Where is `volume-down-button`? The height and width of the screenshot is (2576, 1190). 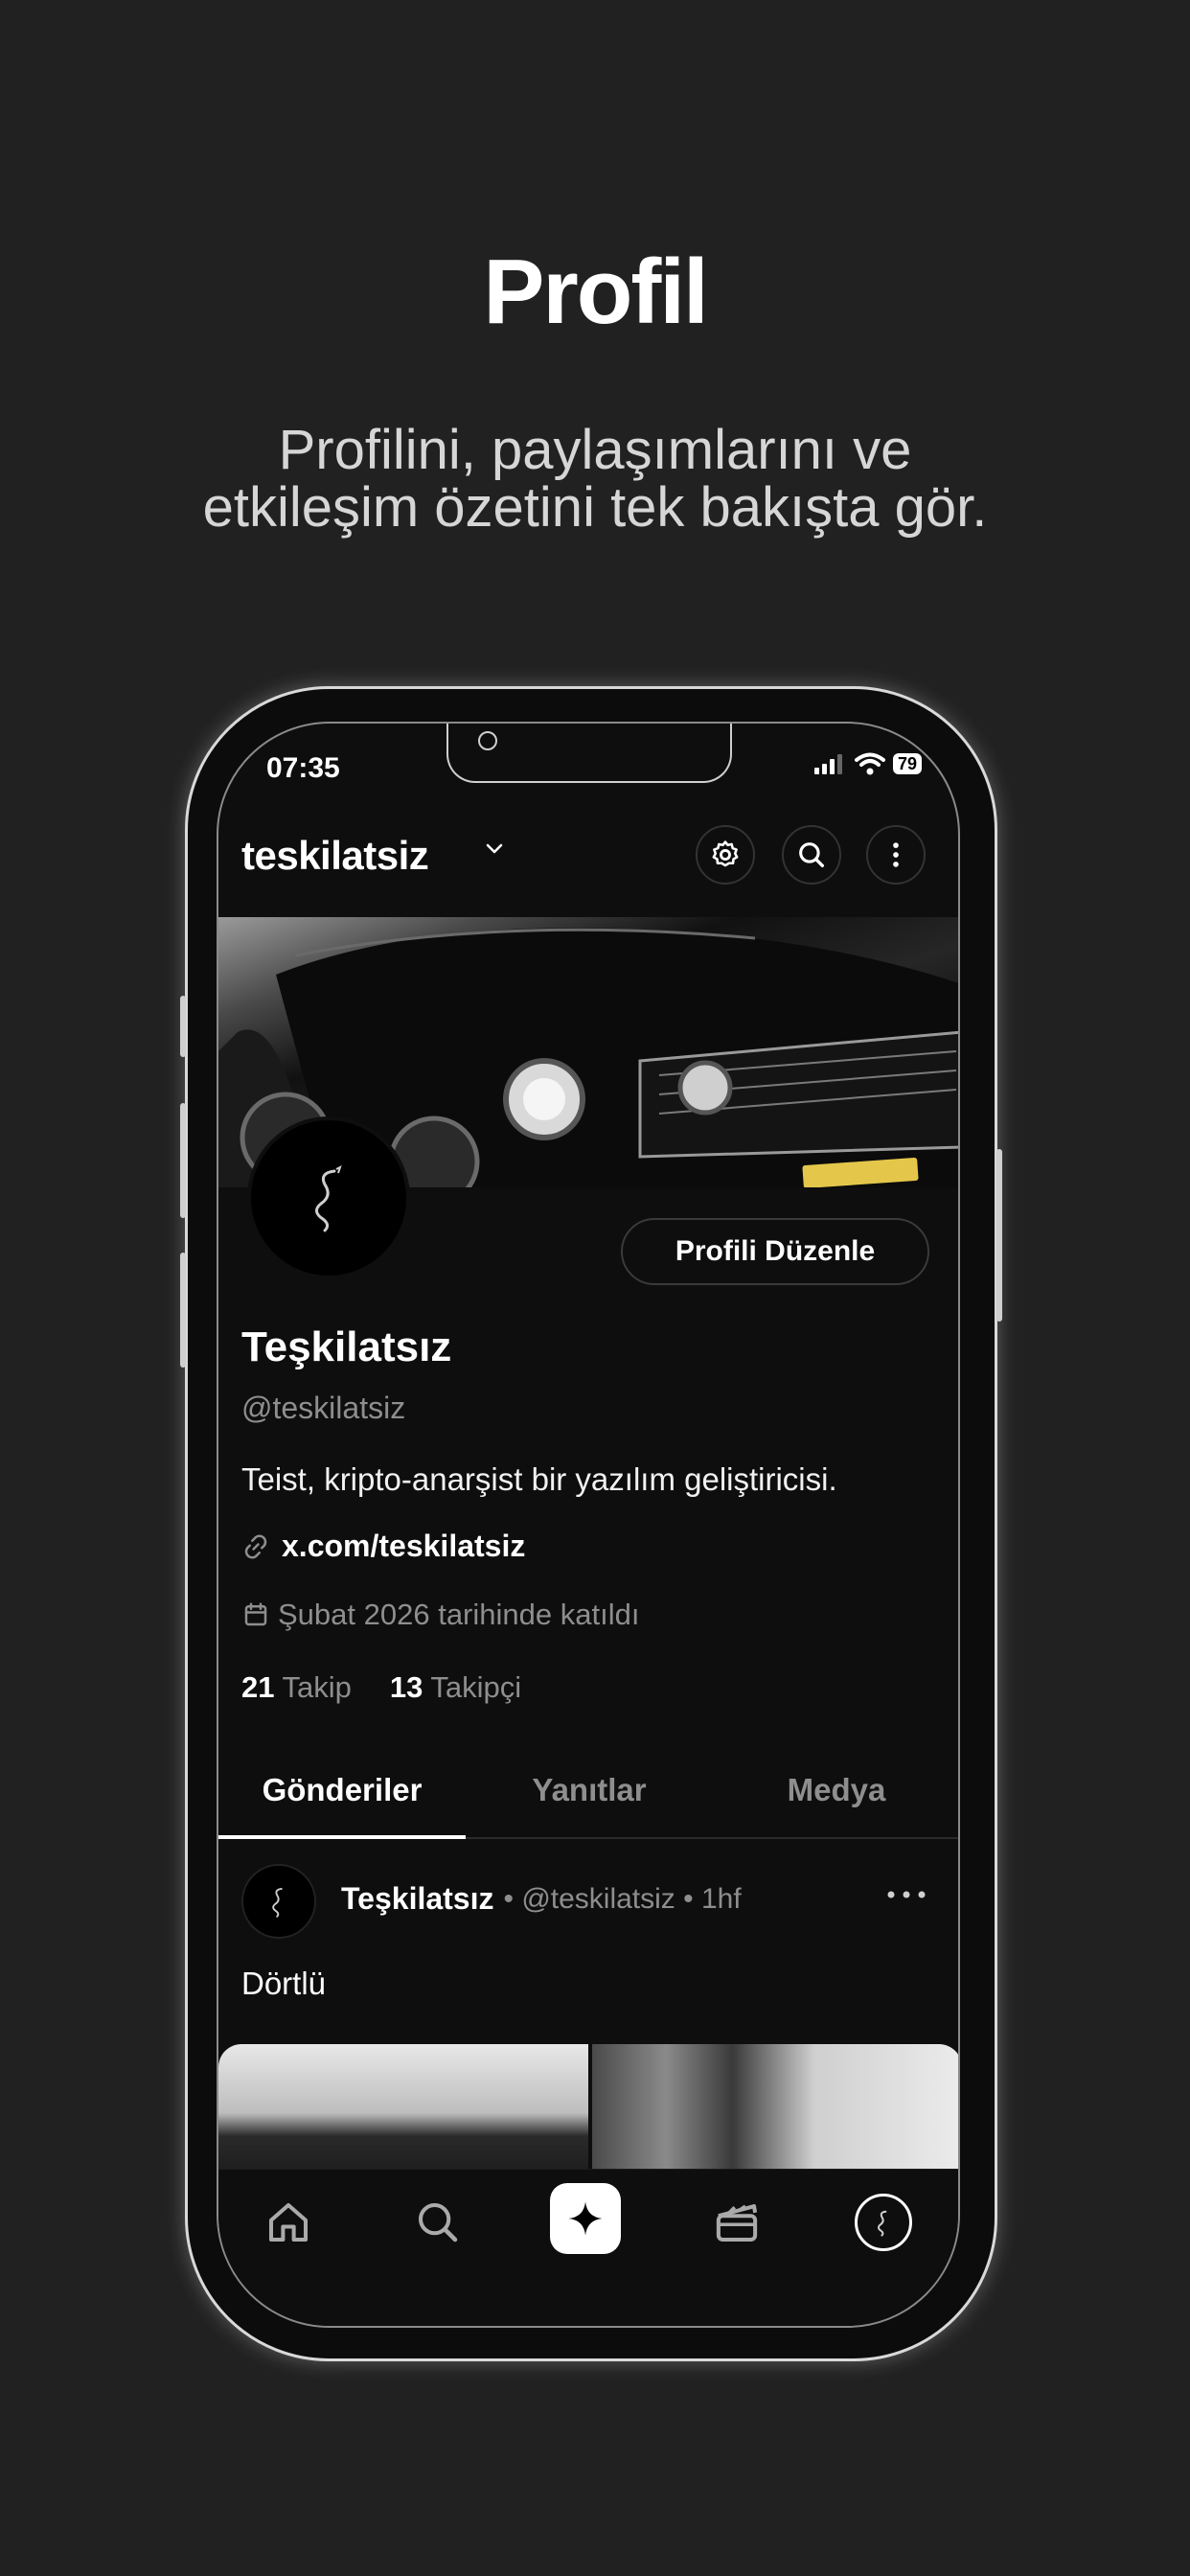
volume-down-button is located at coordinates (183, 1310).